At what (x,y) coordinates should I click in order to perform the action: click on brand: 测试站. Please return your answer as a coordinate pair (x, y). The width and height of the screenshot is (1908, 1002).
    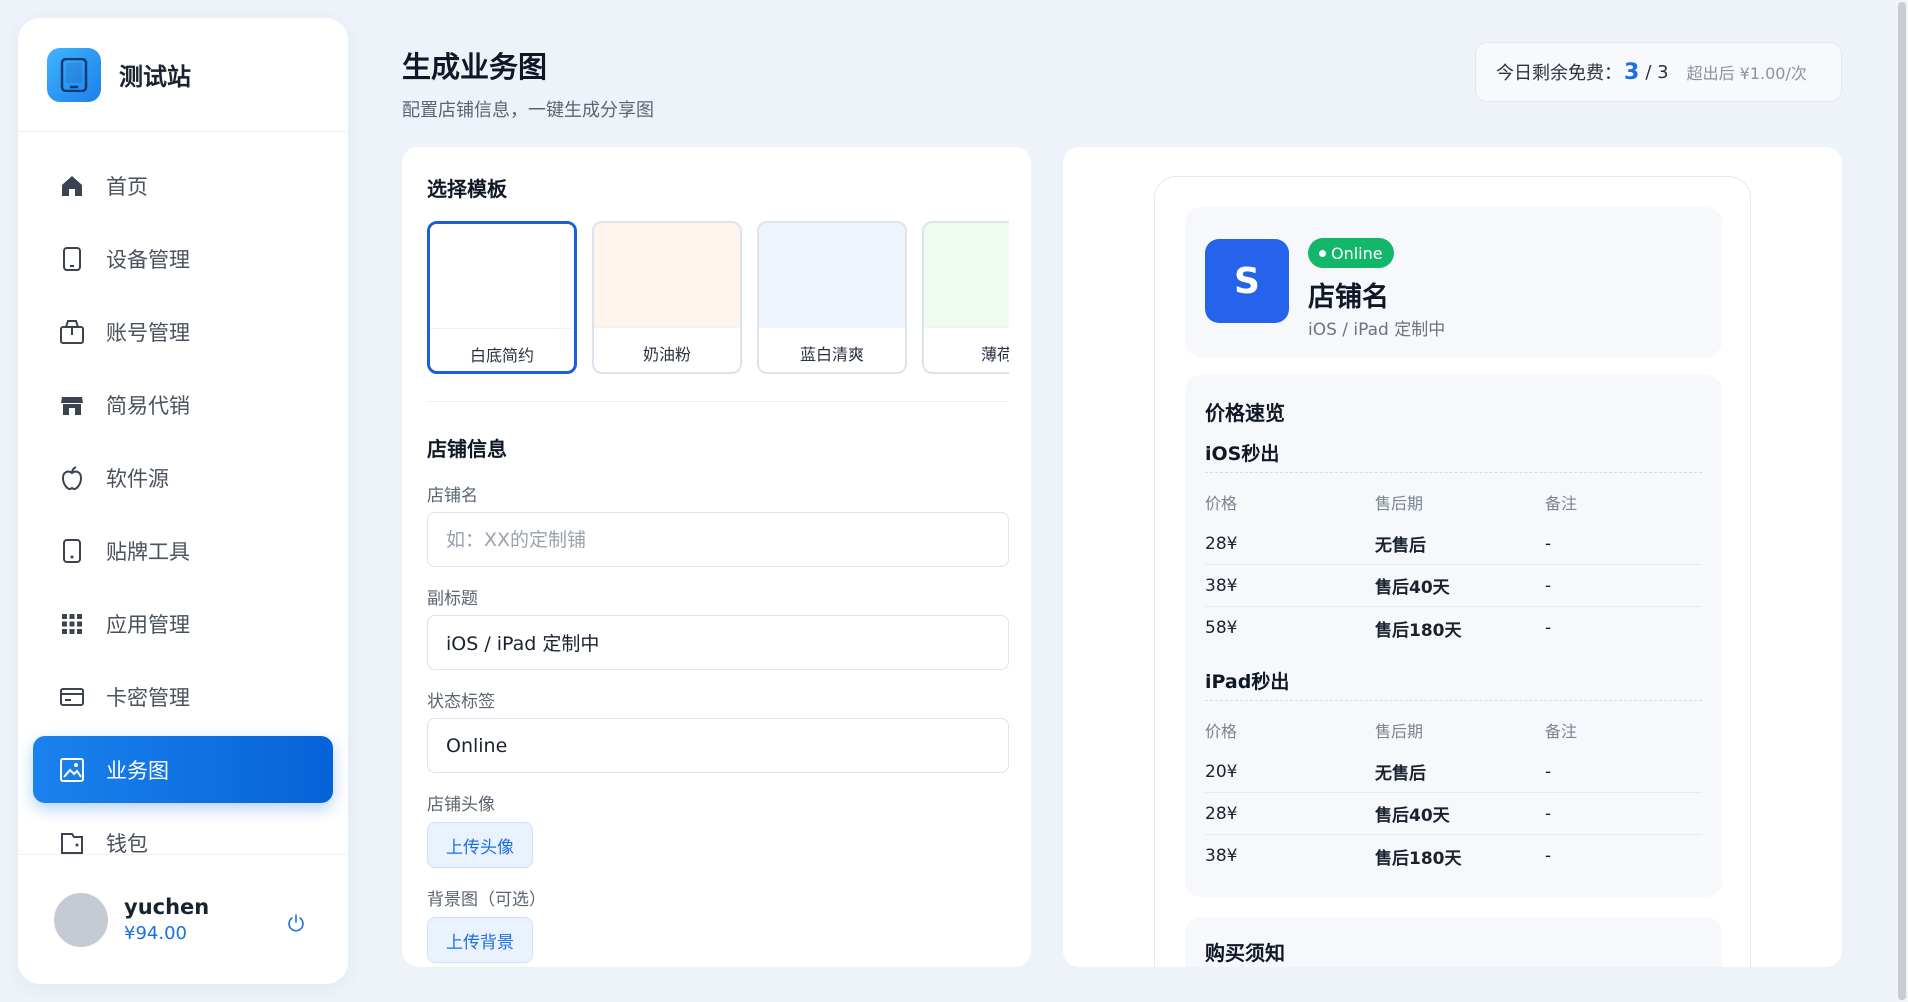
    Looking at the image, I should click on (183, 75).